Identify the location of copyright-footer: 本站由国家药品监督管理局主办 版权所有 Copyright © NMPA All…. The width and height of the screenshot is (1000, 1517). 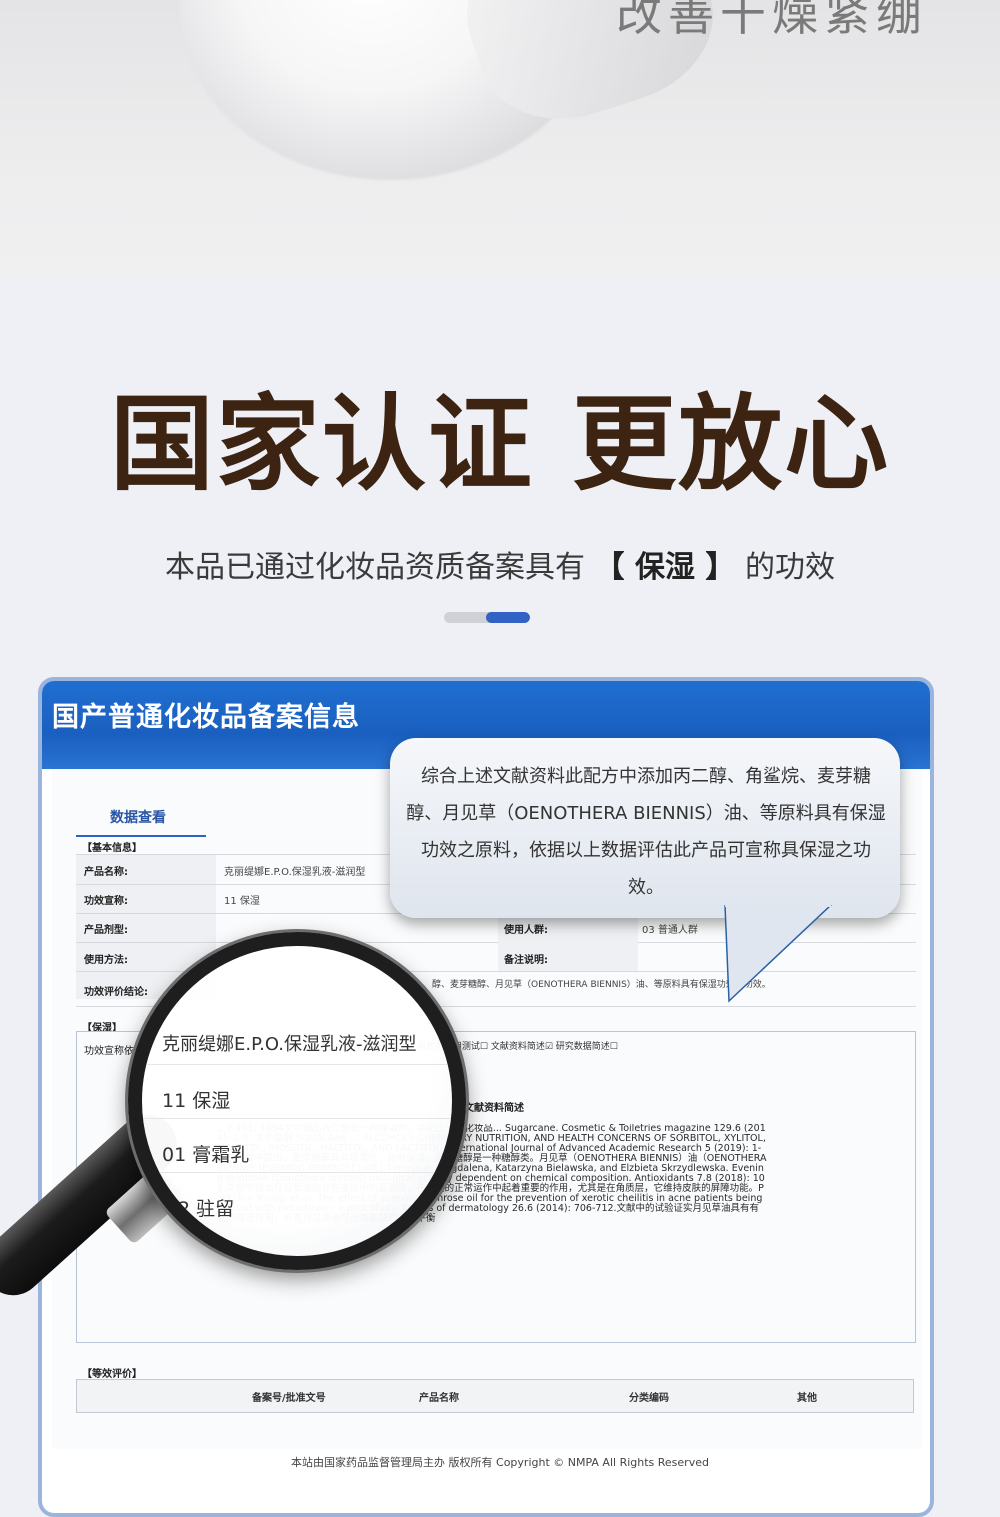
(500, 1462).